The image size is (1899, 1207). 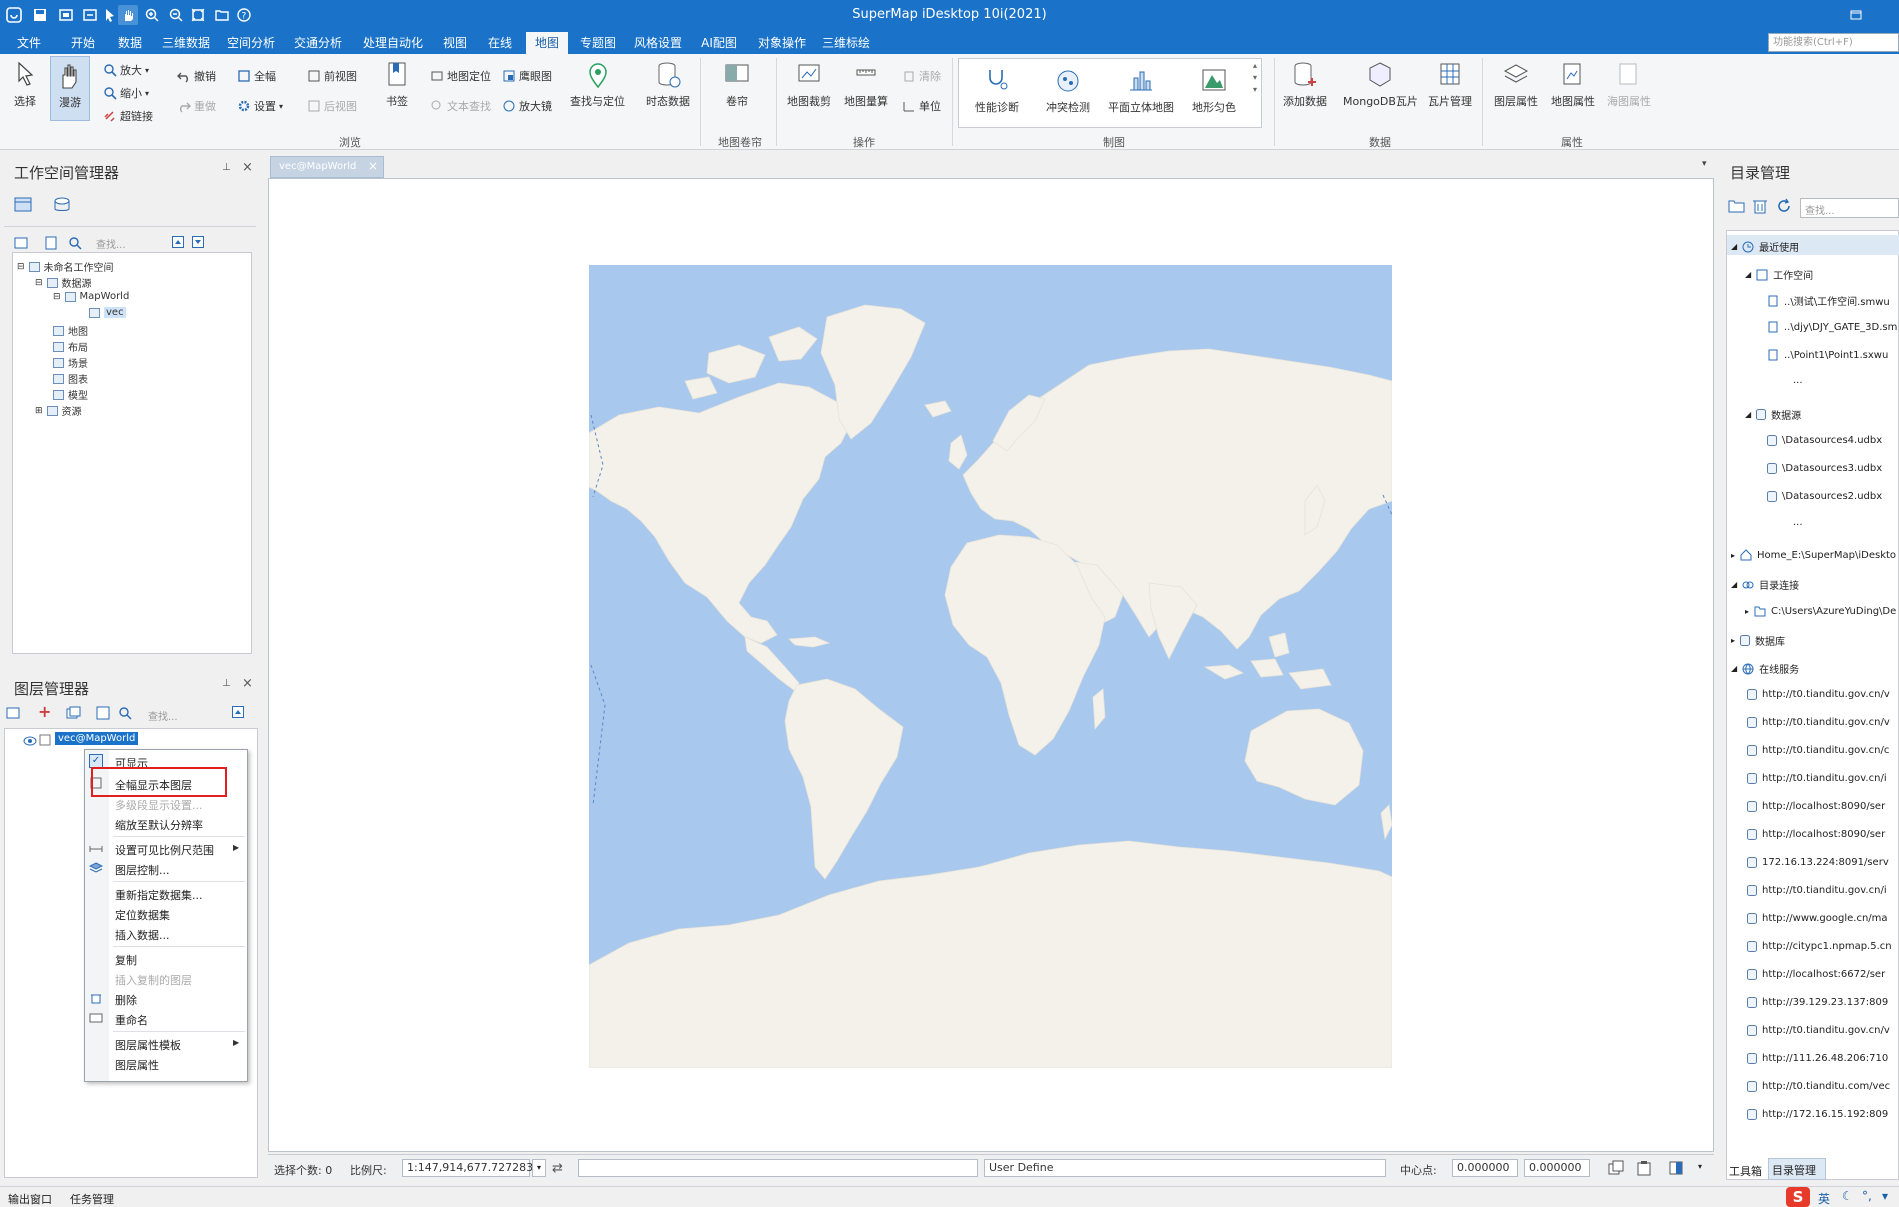 What do you see at coordinates (1832, 327) in the screenshot?
I see `recent-workspace-item: ..\djy\DJY_GATE_3D.sm` at bounding box center [1832, 327].